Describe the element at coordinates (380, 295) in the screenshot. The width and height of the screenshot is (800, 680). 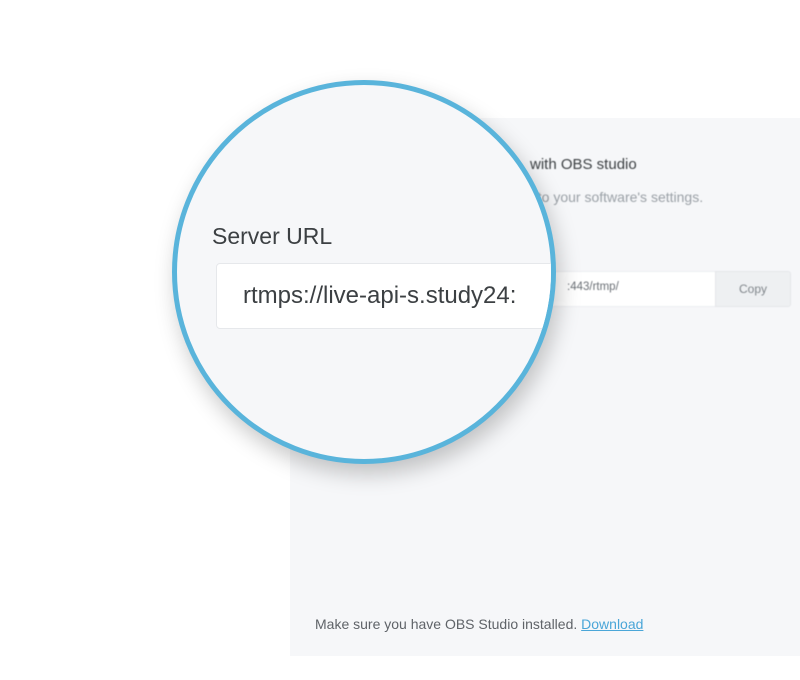
I see `server-url-value: rtmps://live-api-s.study24:` at that location.